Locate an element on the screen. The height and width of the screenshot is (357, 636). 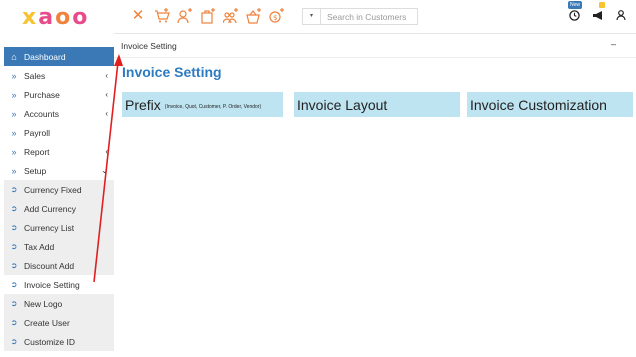
top-toolbar: ✕ $ ▾ Search in Customers New is located at coordinates (375, 17).